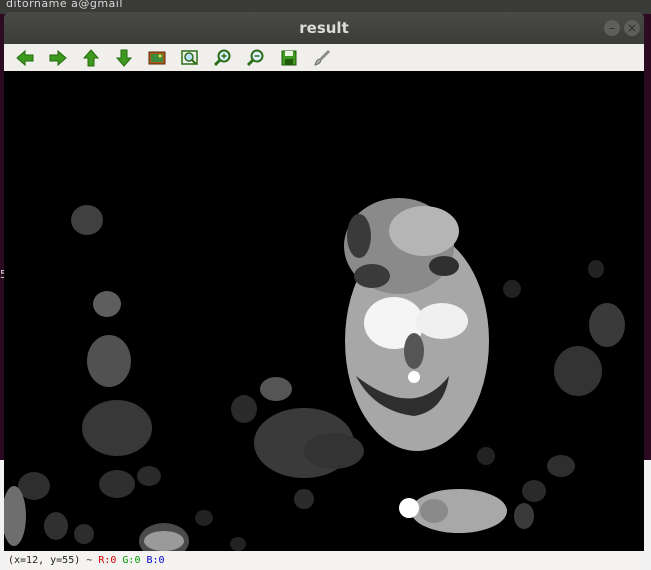 This screenshot has width=651, height=570. I want to click on pan-left-button, so click(25, 58).